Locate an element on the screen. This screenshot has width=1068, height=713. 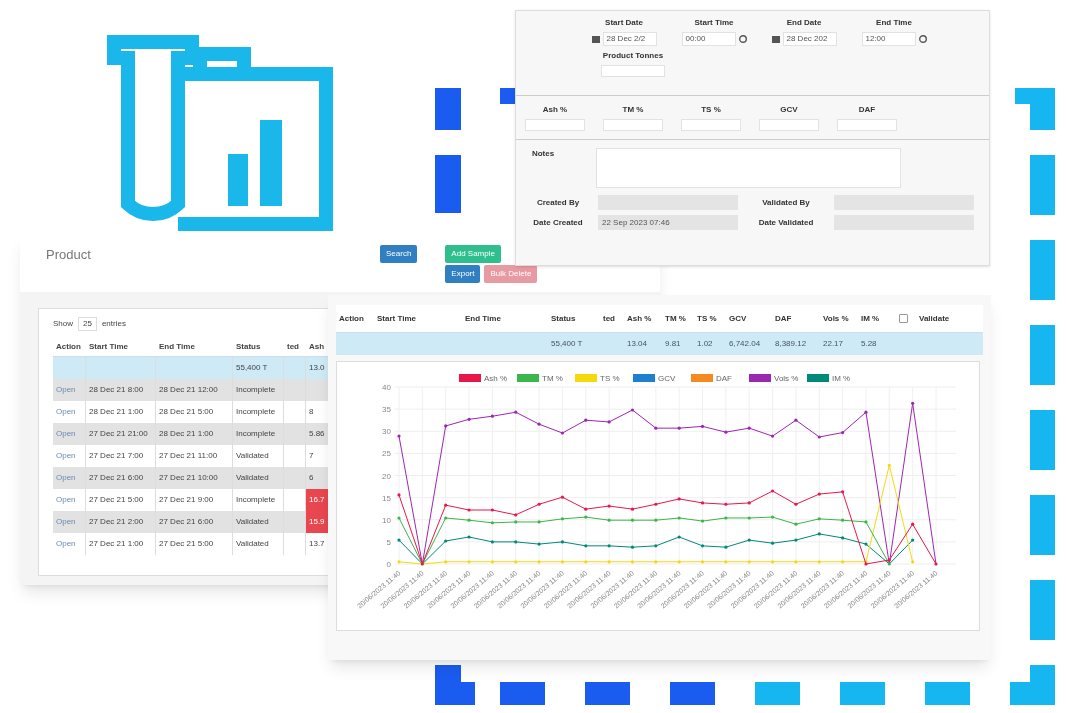
y-tick-label: 10 is located at coordinates (386, 520).